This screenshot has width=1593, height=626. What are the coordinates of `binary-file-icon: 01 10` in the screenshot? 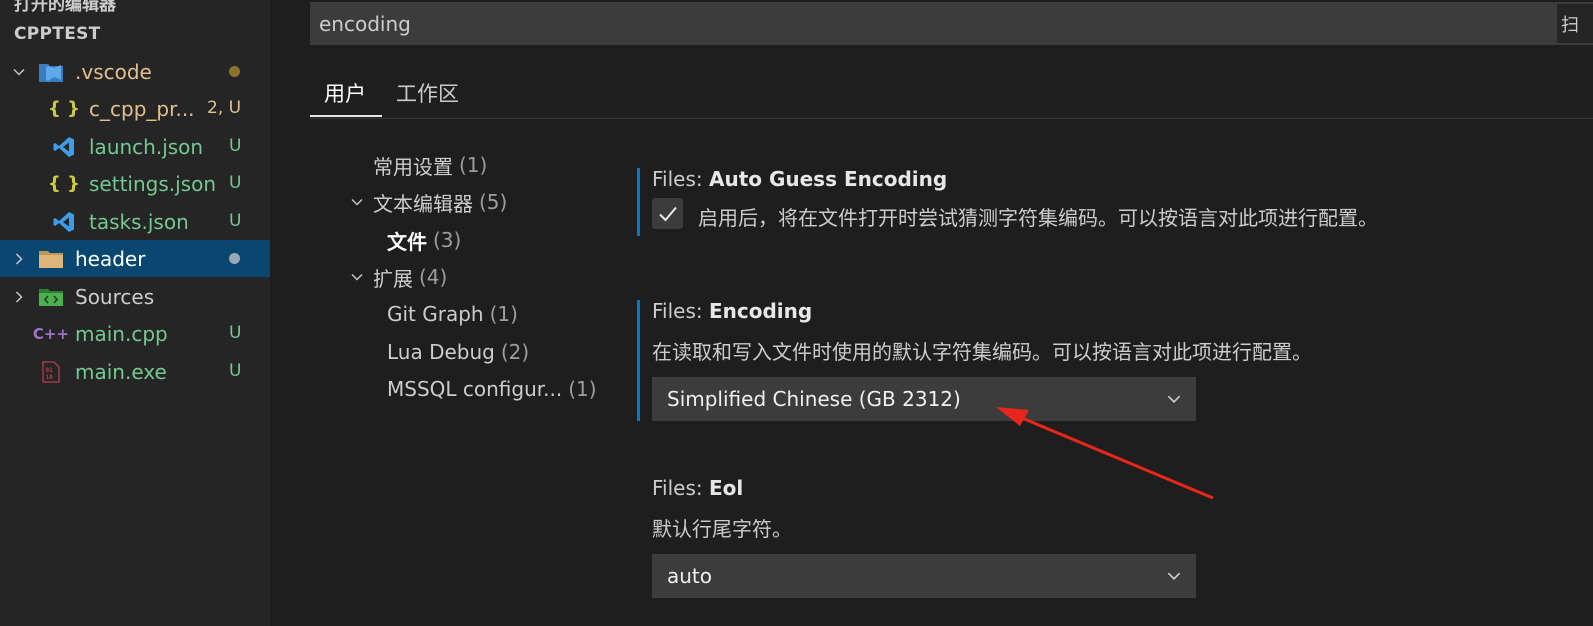 It's located at (51, 371).